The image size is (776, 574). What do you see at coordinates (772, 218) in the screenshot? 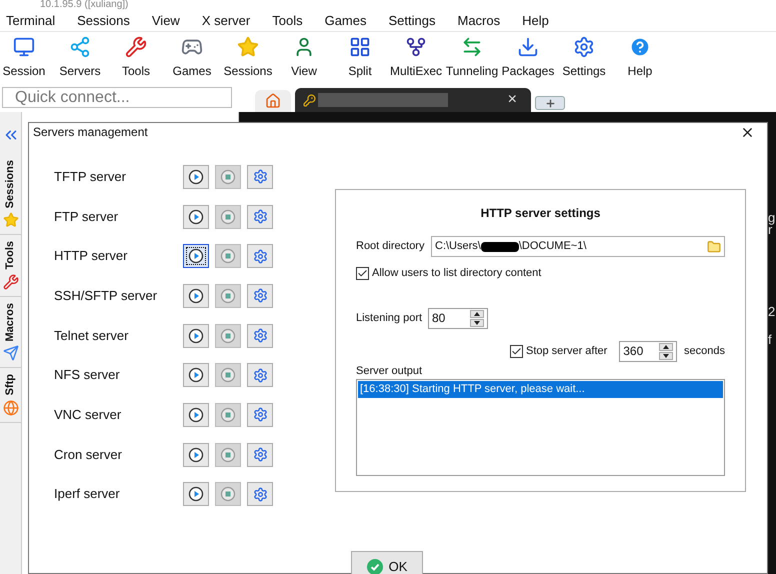
I see `terminal-text: g` at bounding box center [772, 218].